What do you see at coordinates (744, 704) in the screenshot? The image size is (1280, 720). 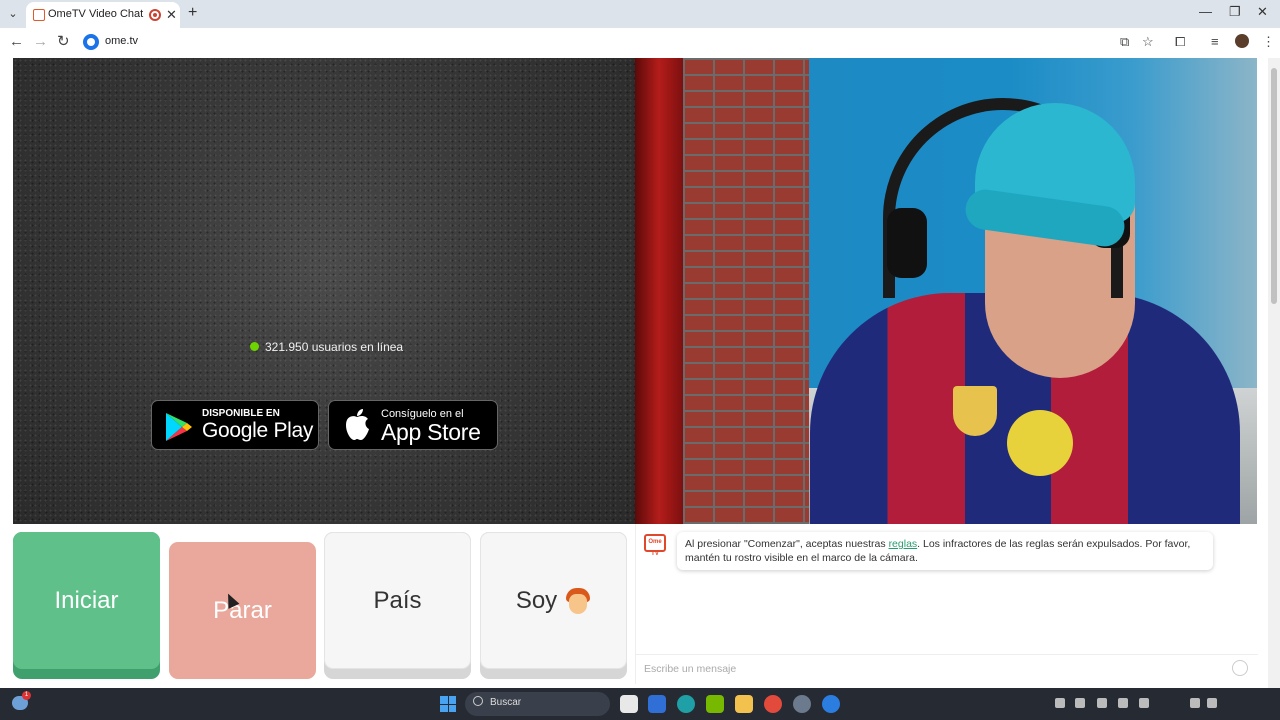 I see `file-explorer-icon` at bounding box center [744, 704].